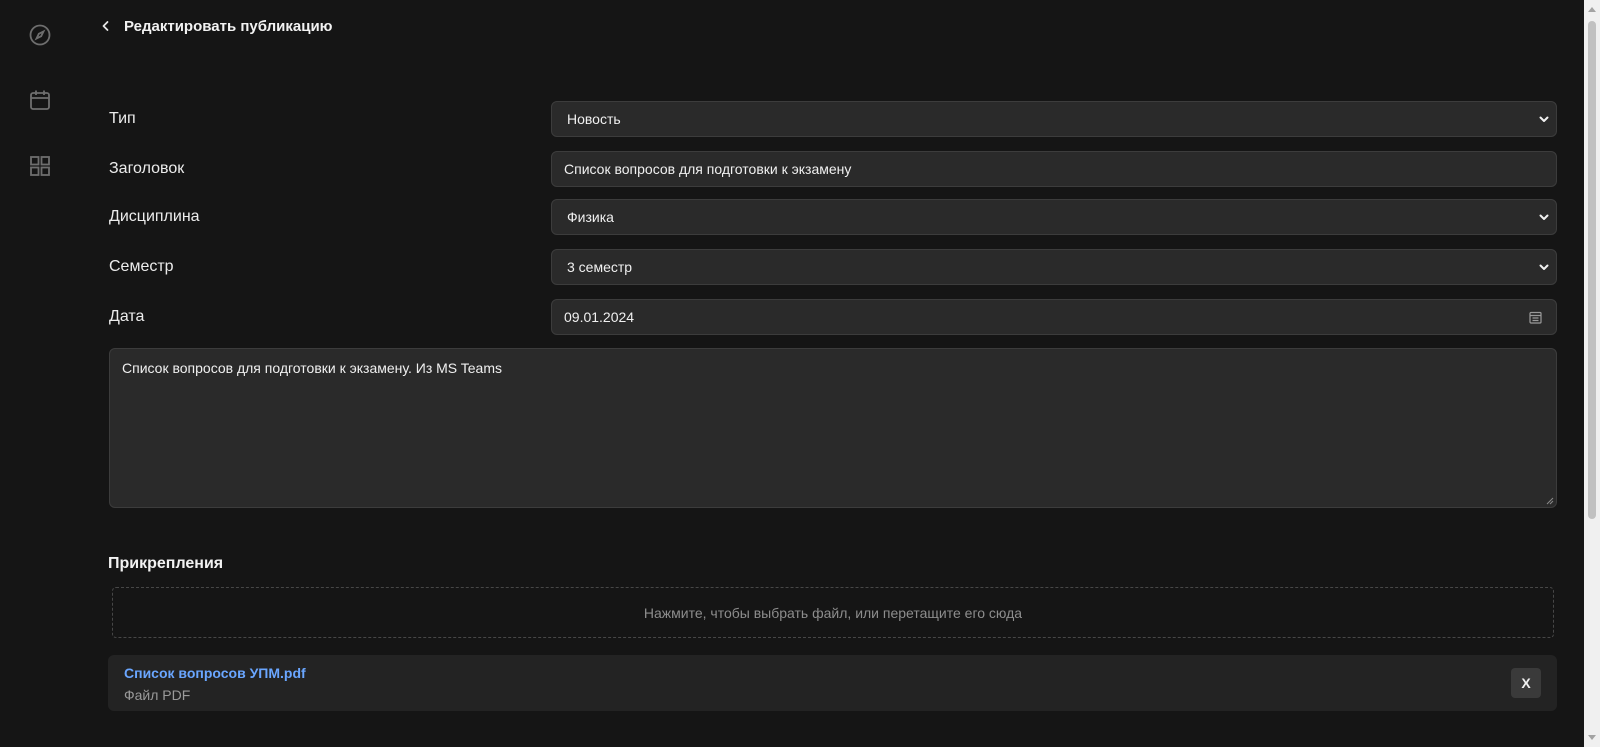 This screenshot has width=1600, height=747. Describe the element at coordinates (40, 100) in the screenshot. I see `calendar-icon` at that location.